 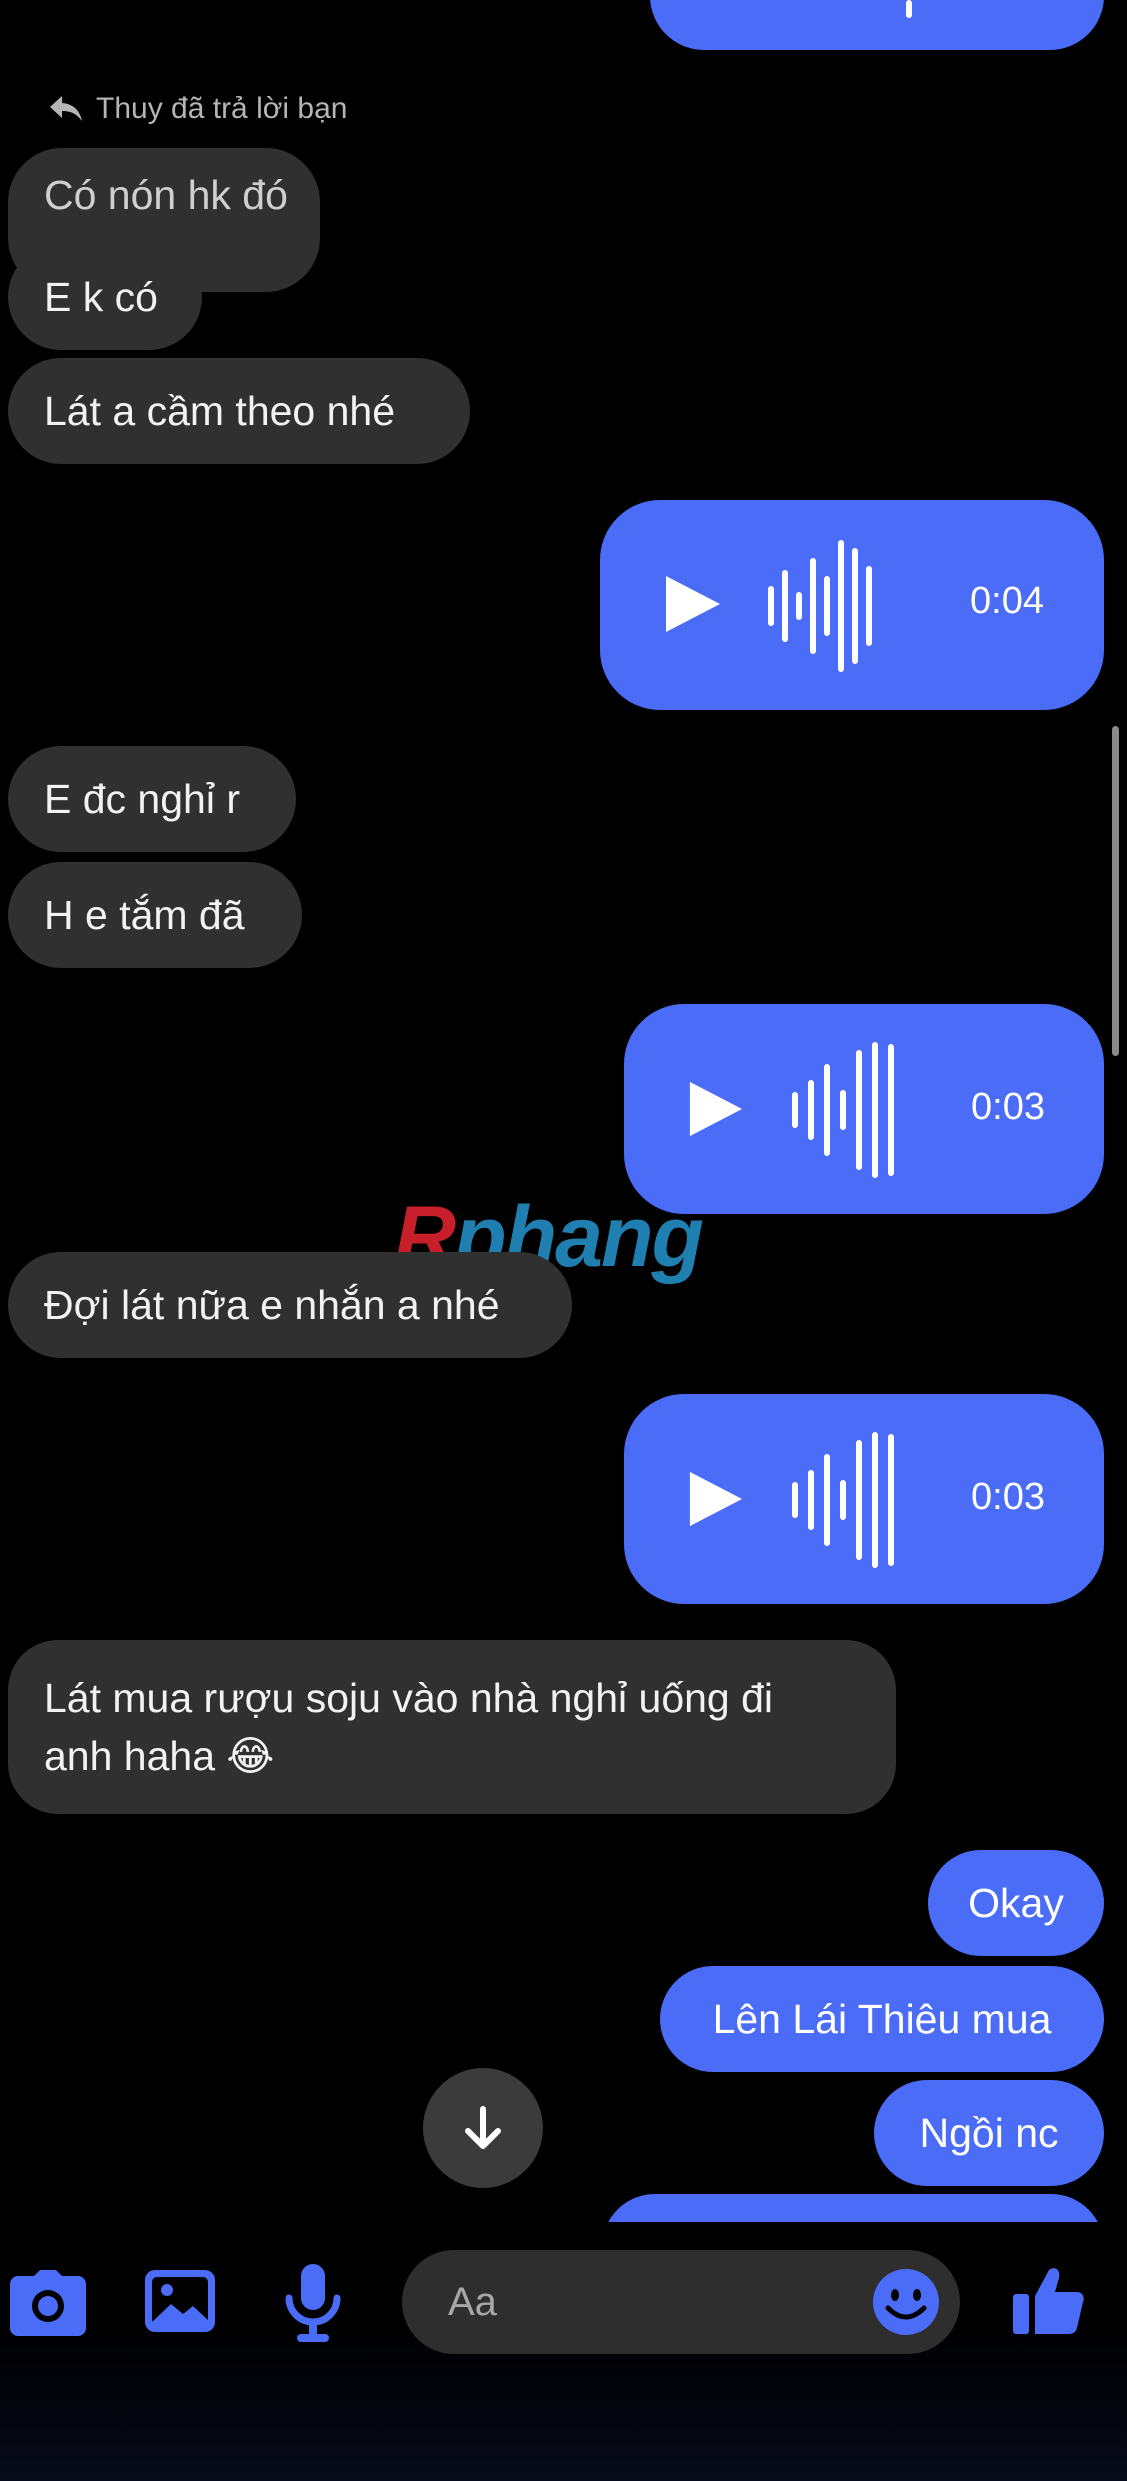 I want to click on voice-record-button, so click(x=313, y=2303).